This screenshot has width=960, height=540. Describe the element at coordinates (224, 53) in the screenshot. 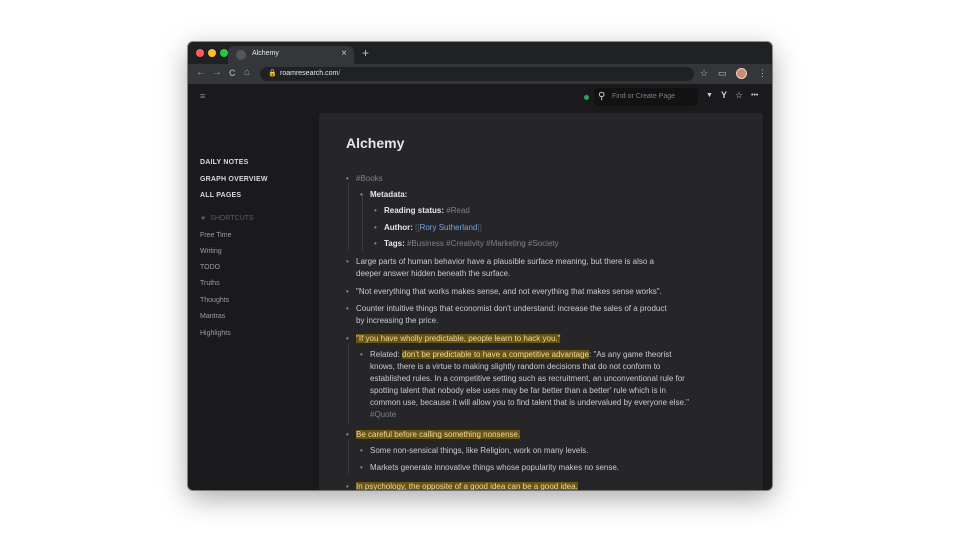

I see `maximize-window-button` at that location.